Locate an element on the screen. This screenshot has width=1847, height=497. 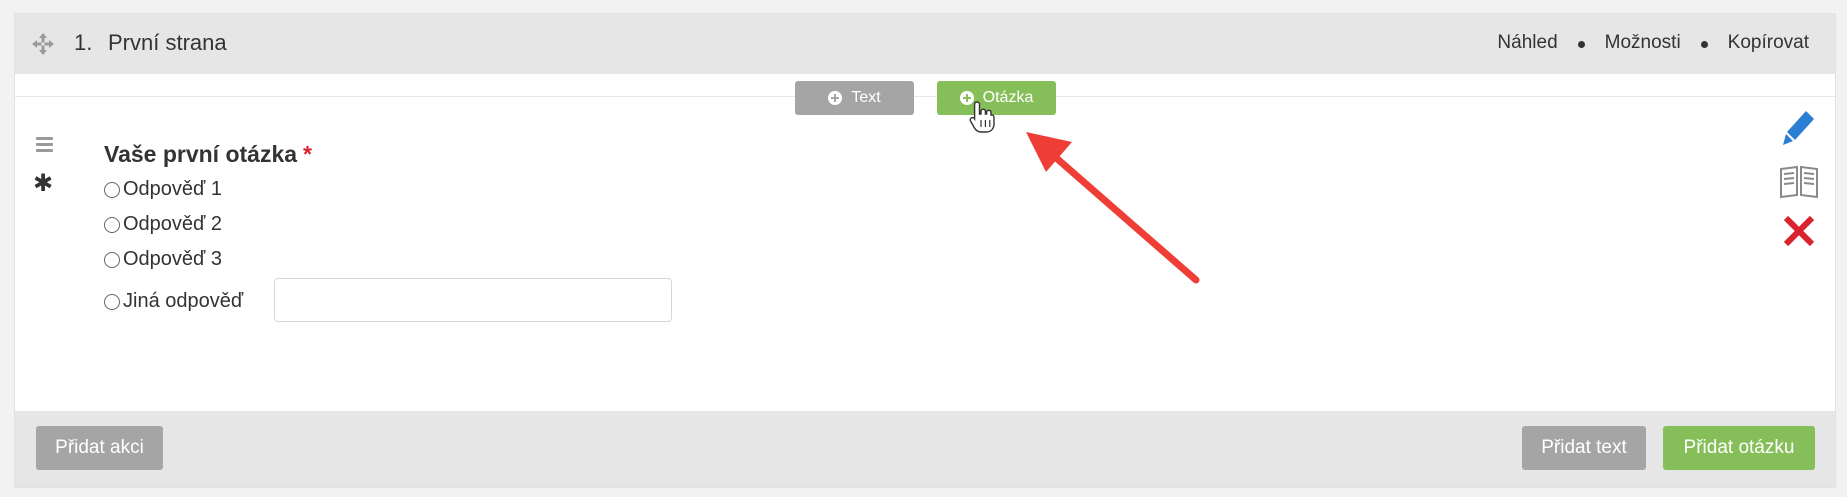
required-mark: * is located at coordinates (307, 154).